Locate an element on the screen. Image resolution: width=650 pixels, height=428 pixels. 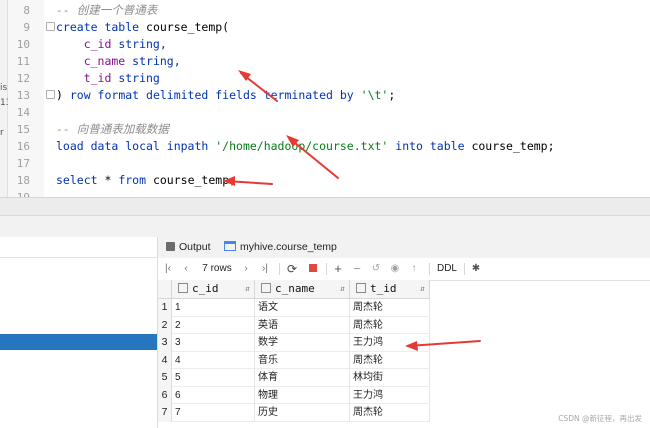
table-cell: 林均街 is located at coordinates (390, 378).